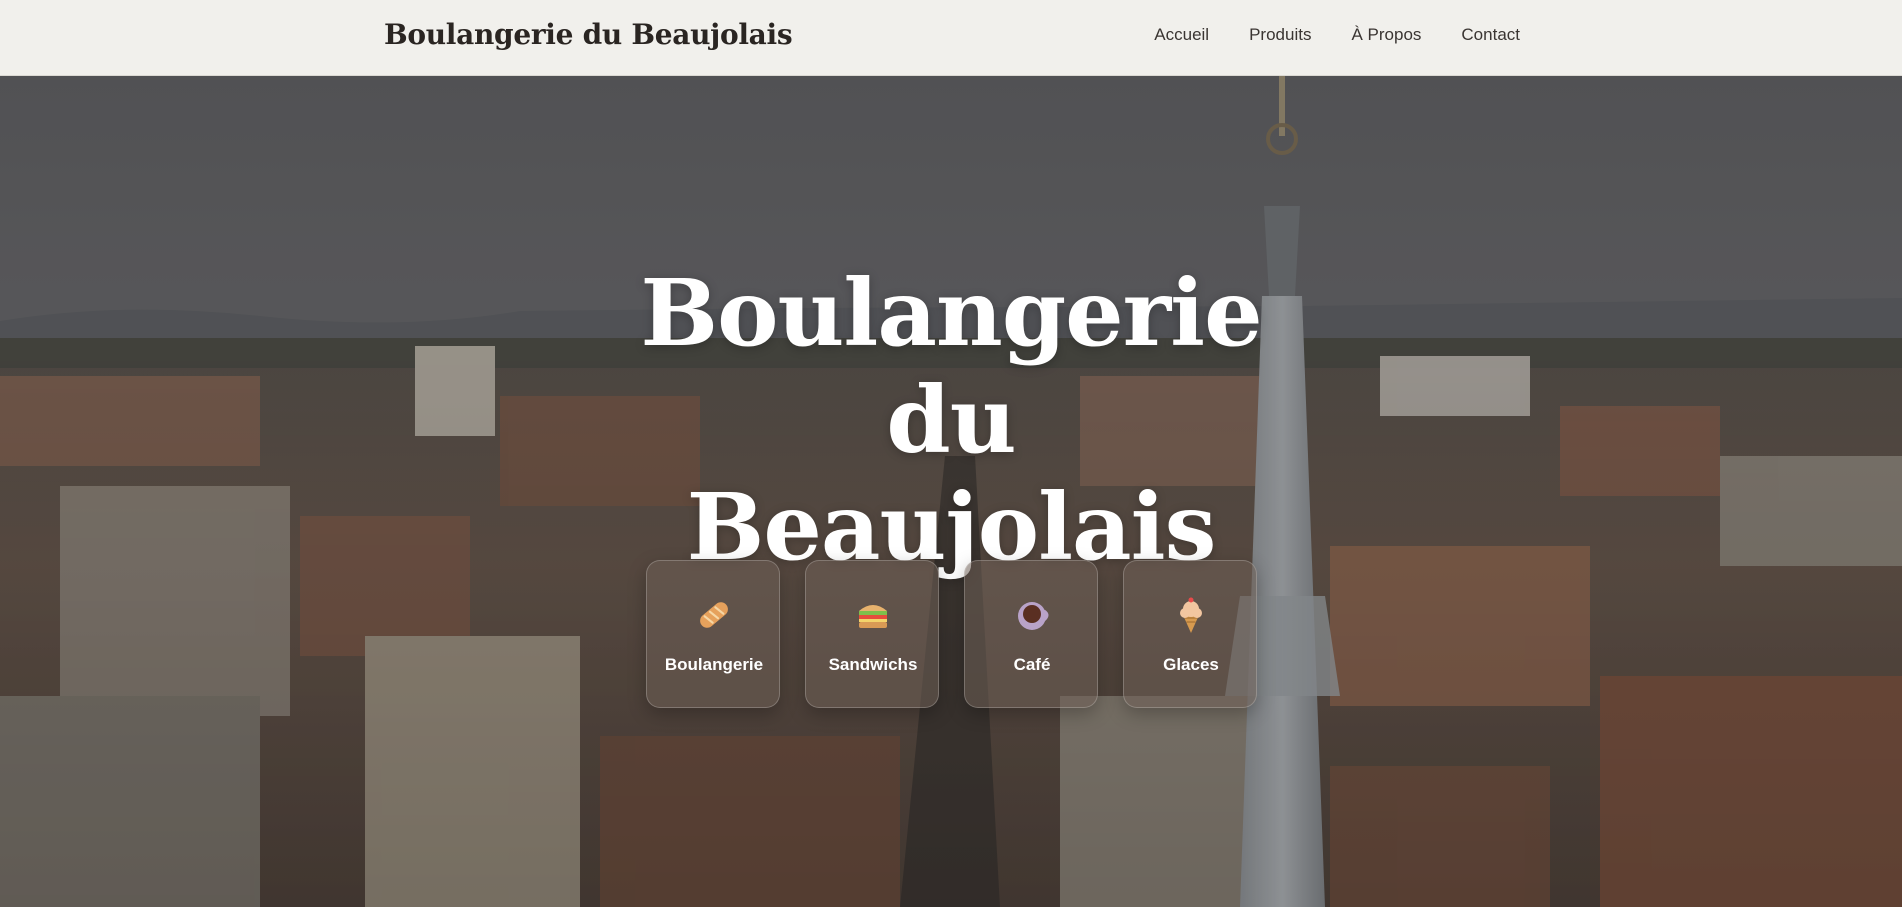 The height and width of the screenshot is (907, 1902). What do you see at coordinates (1337, 35) in the screenshot?
I see `main-nav: Accueil Produits À Propos Contact` at bounding box center [1337, 35].